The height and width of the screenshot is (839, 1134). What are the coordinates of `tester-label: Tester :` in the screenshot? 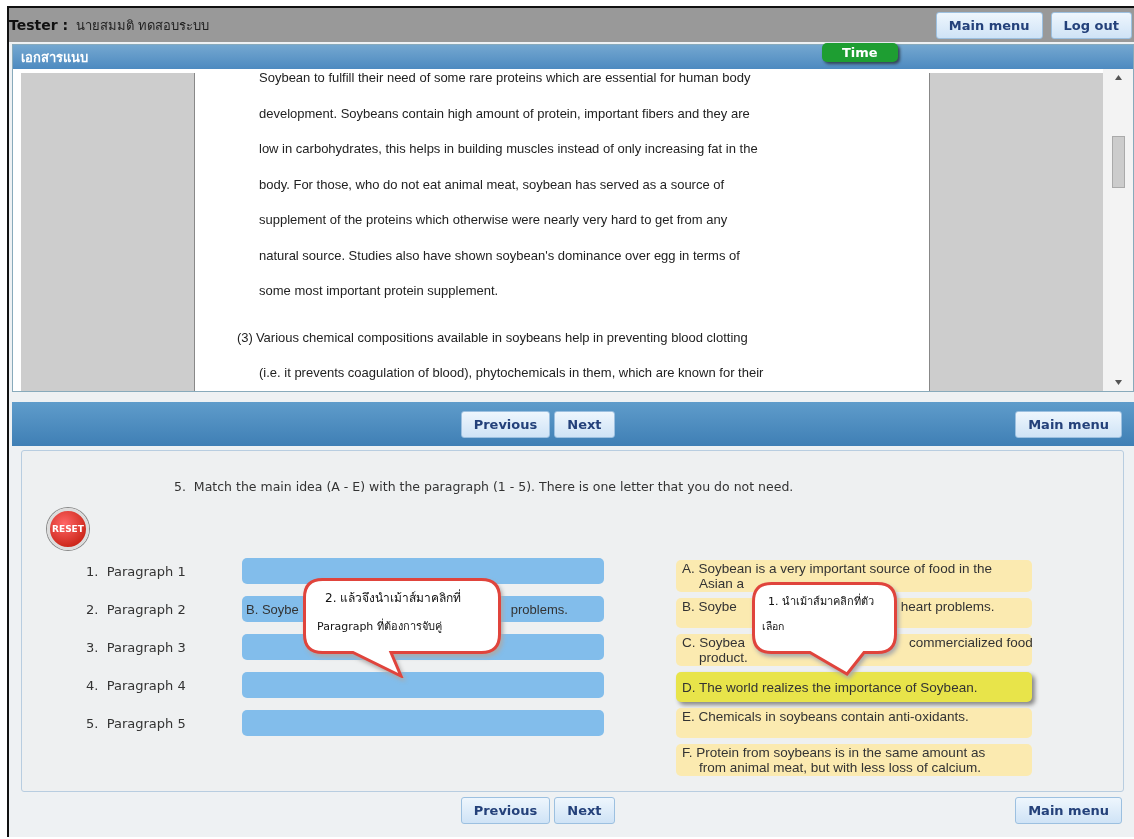 It's located at (39, 25).